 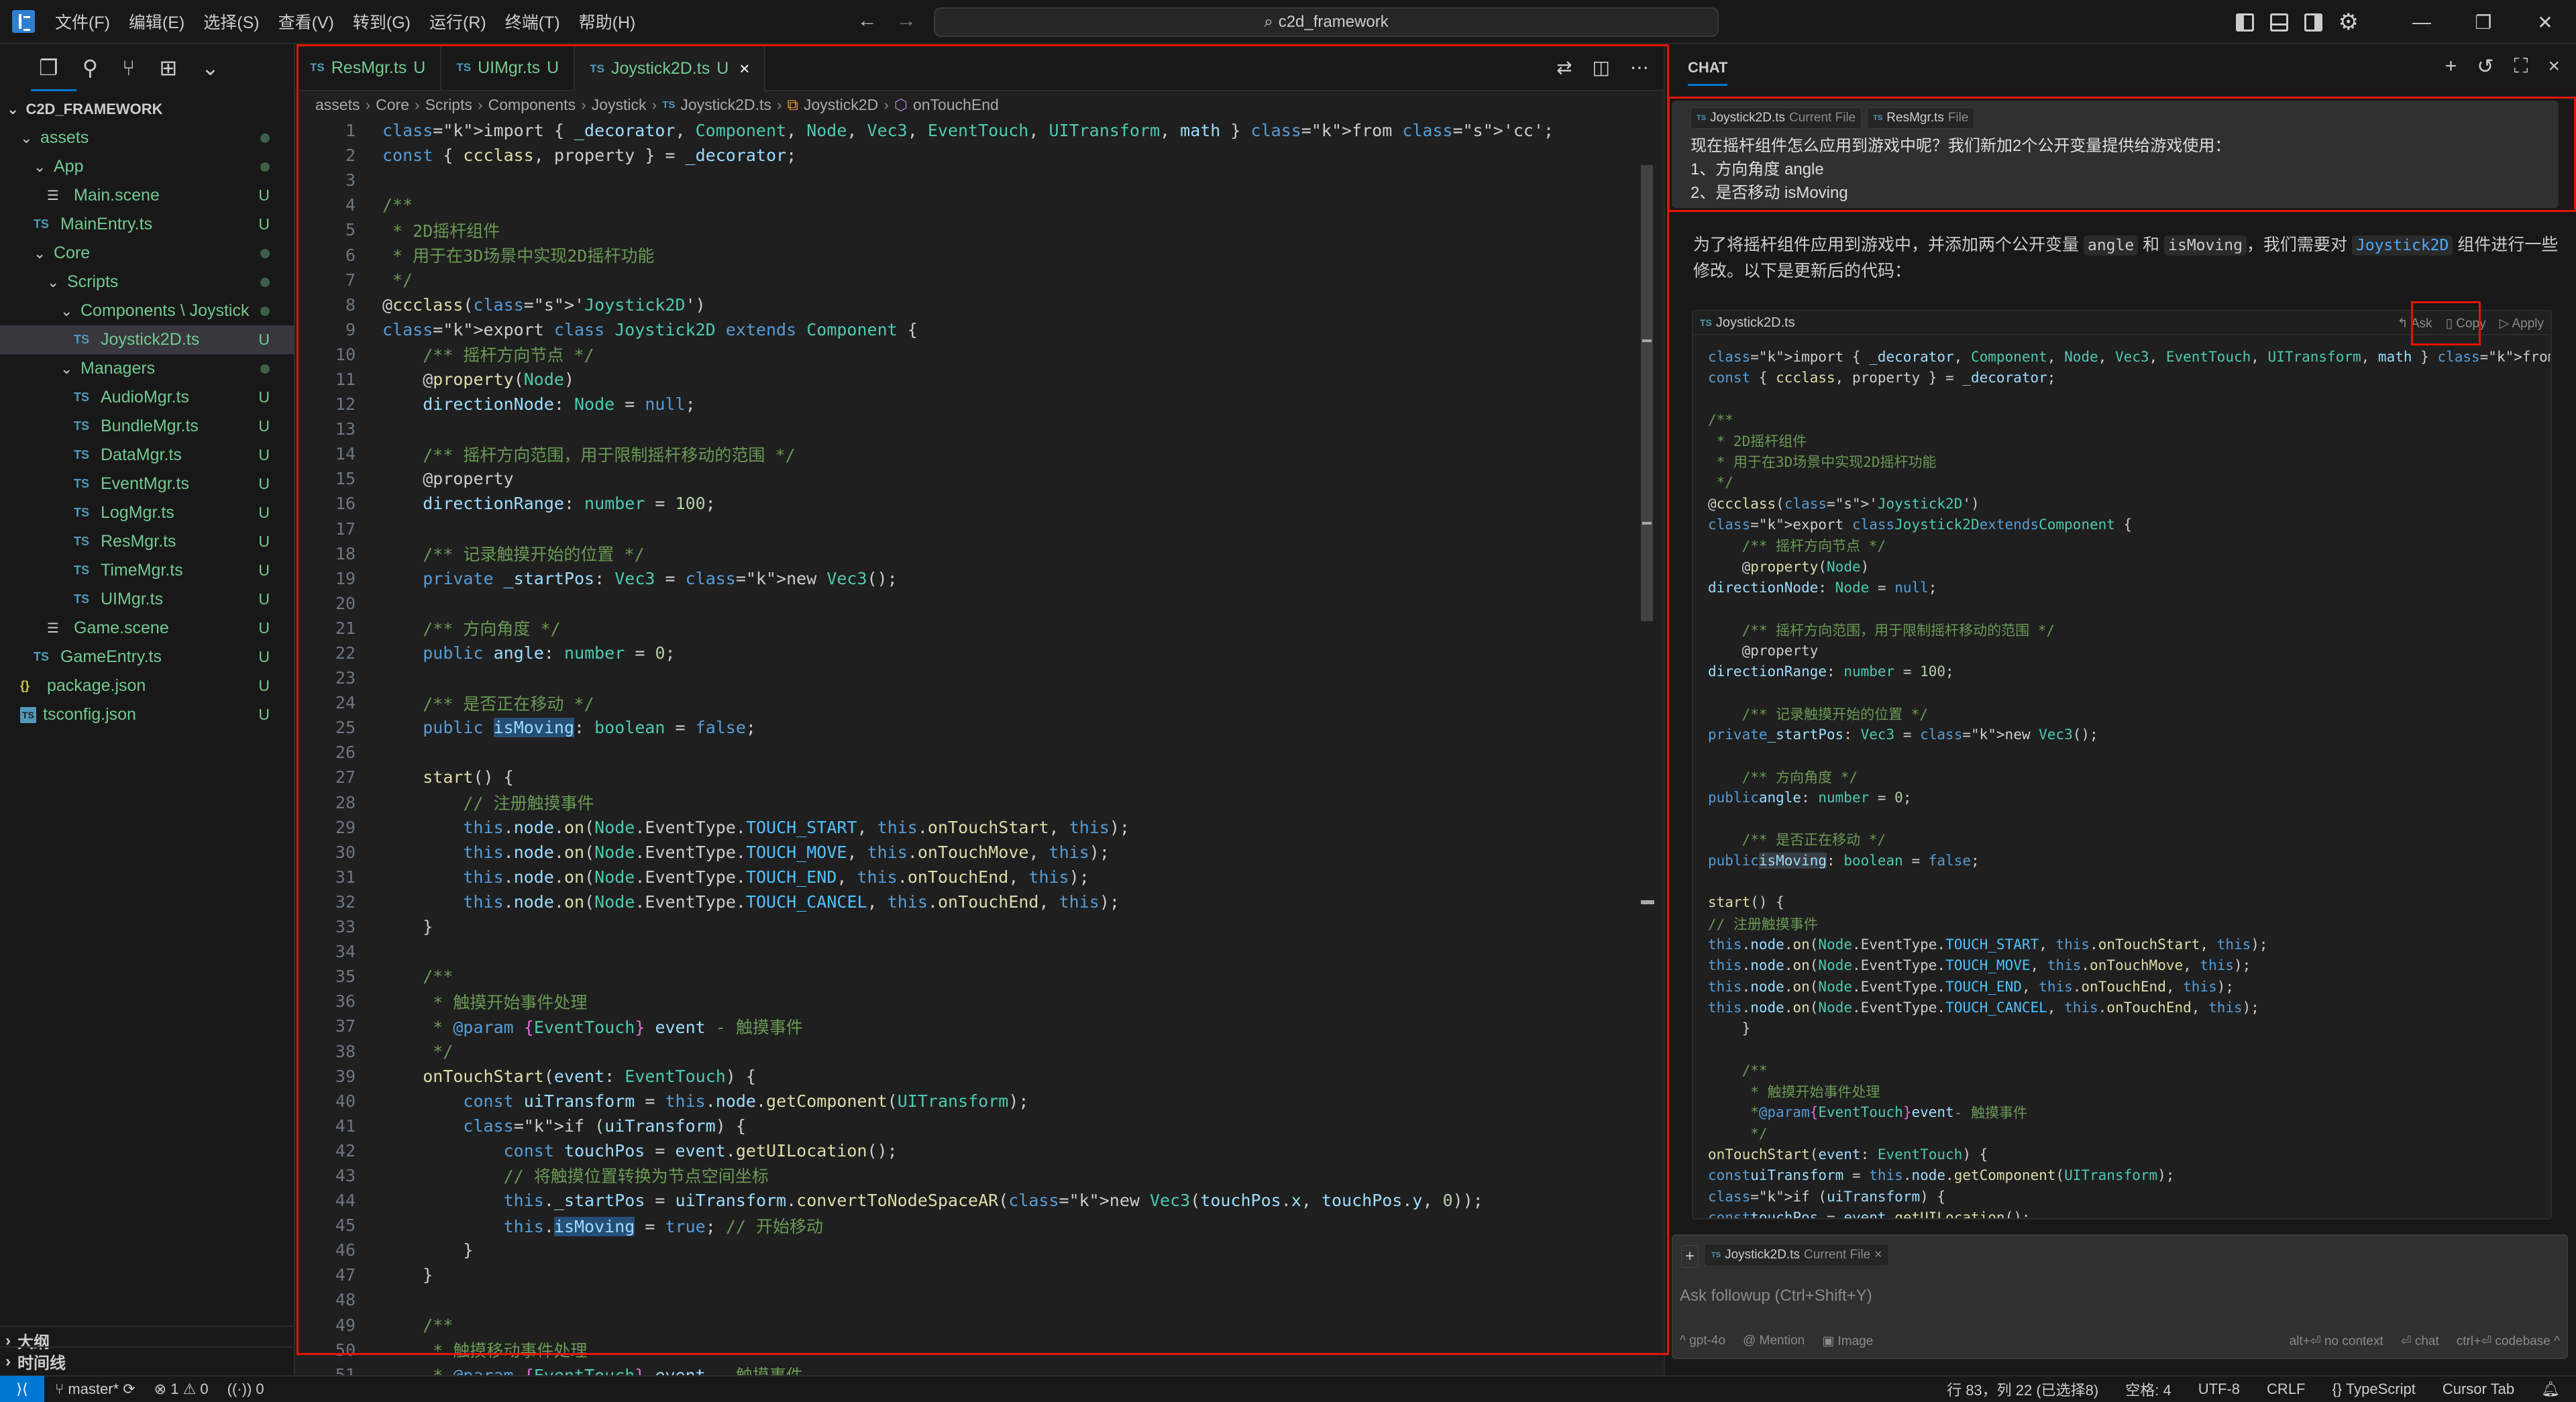 I want to click on code-line: 38 */, so click(x=966, y=1051).